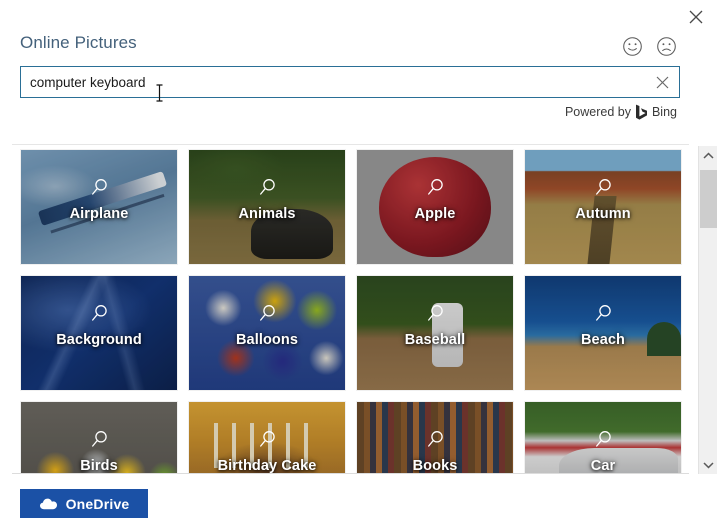  I want to click on bing-logo-icon, so click(641, 112).